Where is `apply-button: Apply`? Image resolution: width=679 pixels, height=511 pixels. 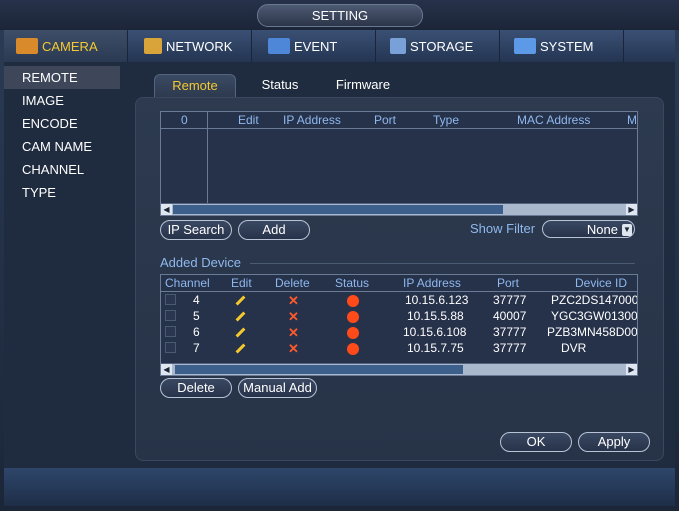 apply-button: Apply is located at coordinates (614, 442).